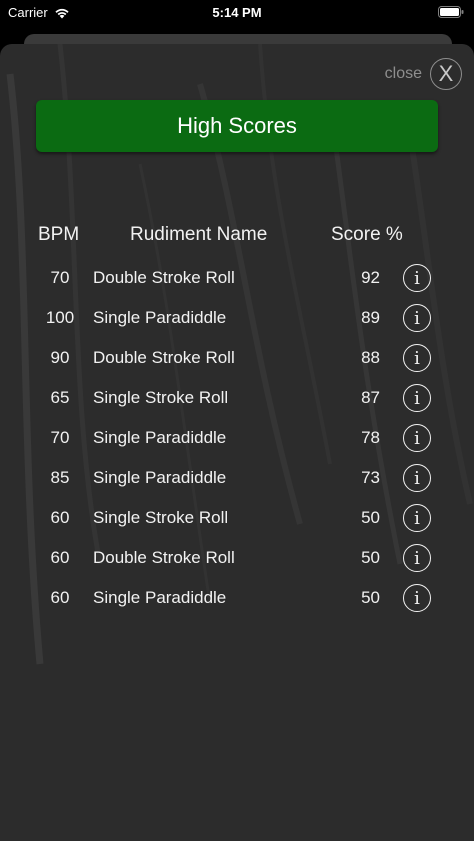 This screenshot has height=841, width=474. Describe the element at coordinates (237, 558) in the screenshot. I see `table-row: 60 Double Stroke Roll 50 i` at that location.